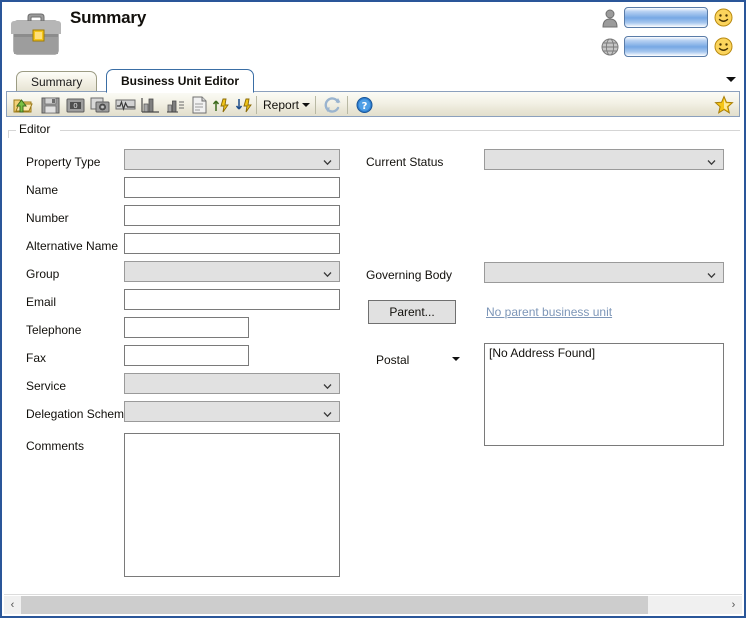 Image resolution: width=746 pixels, height=618 pixels. I want to click on document-icon, so click(199, 105).